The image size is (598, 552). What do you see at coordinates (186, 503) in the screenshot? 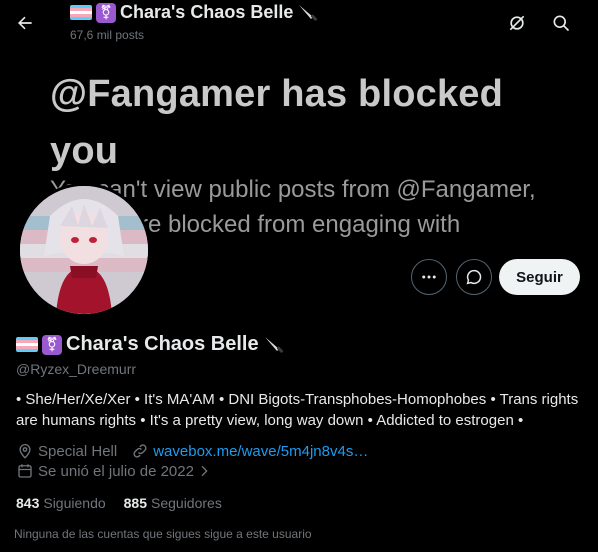
I see `followers-label: Seguidores` at bounding box center [186, 503].